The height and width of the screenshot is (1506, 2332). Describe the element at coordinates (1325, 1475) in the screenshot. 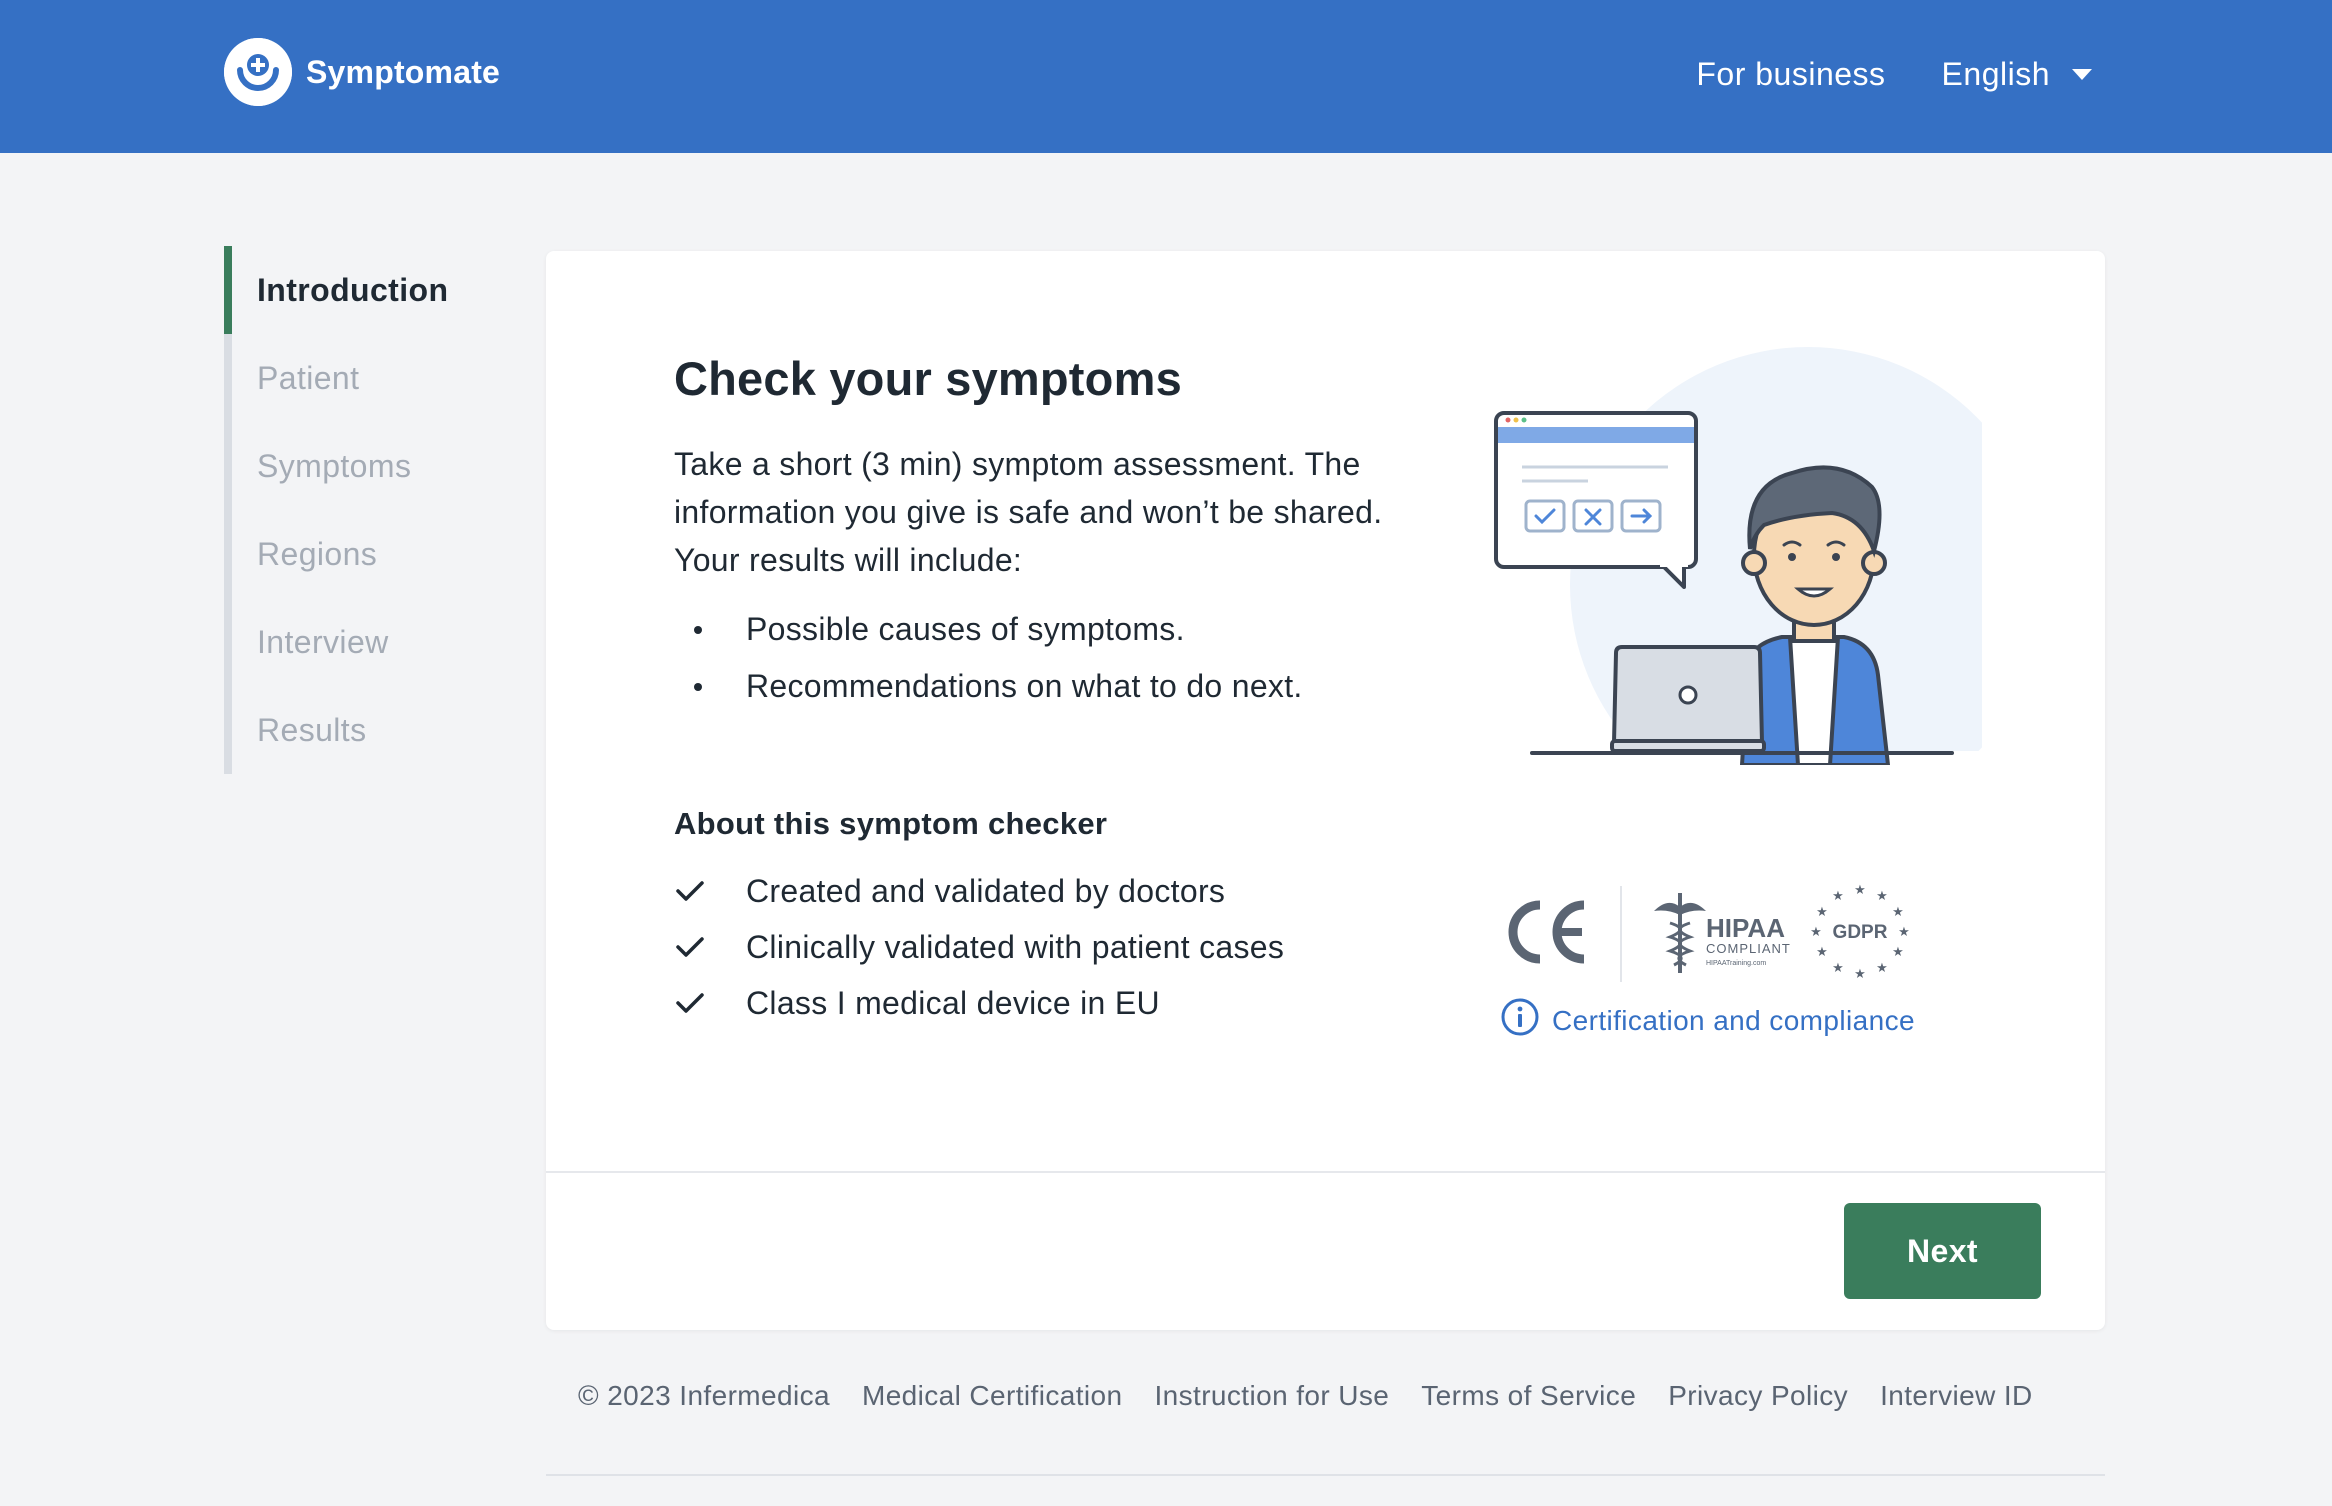

I see `footer-divider` at that location.